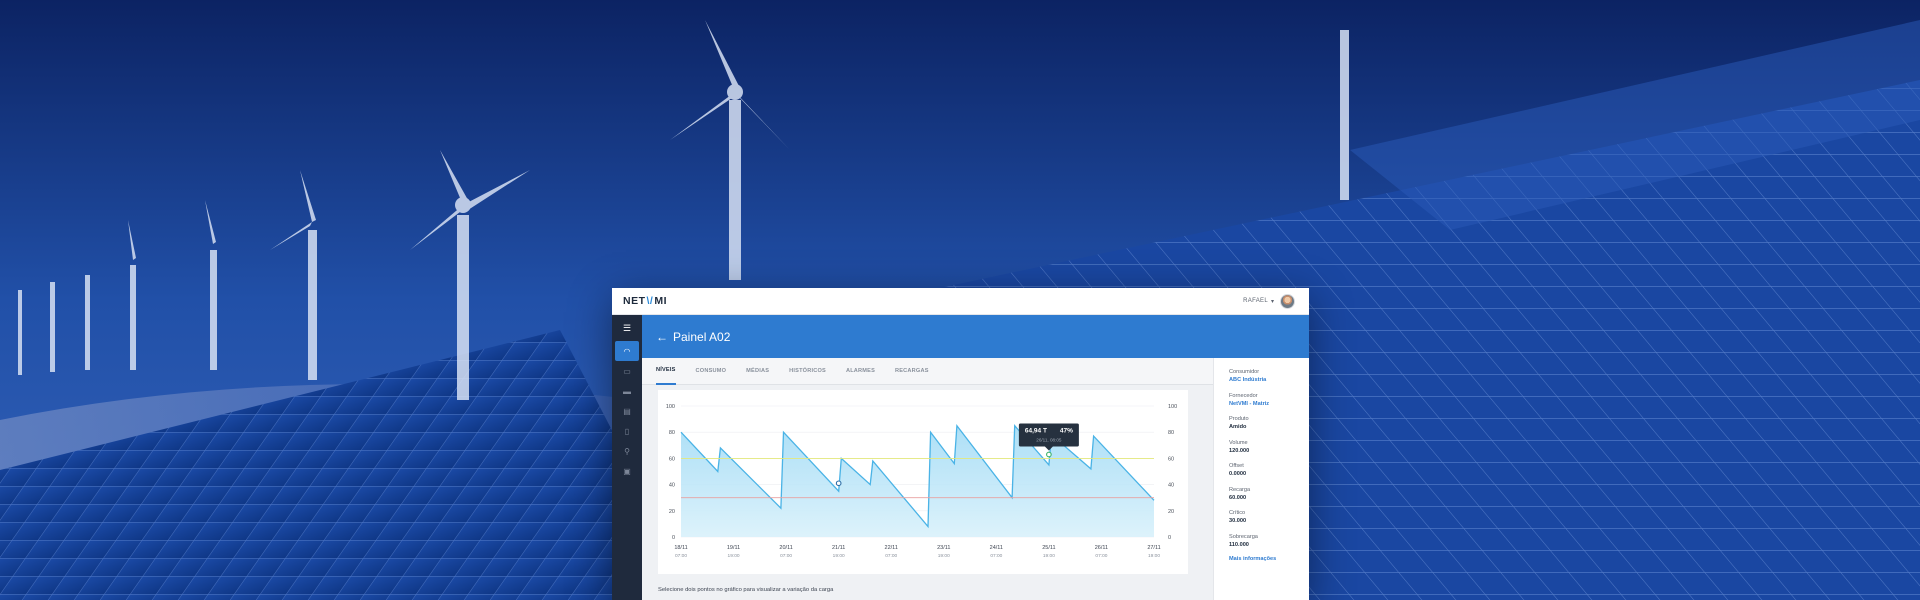 The height and width of the screenshot is (600, 1920). What do you see at coordinates (785, 548) in the screenshot?
I see `x-tick-date: 20/11` at bounding box center [785, 548].